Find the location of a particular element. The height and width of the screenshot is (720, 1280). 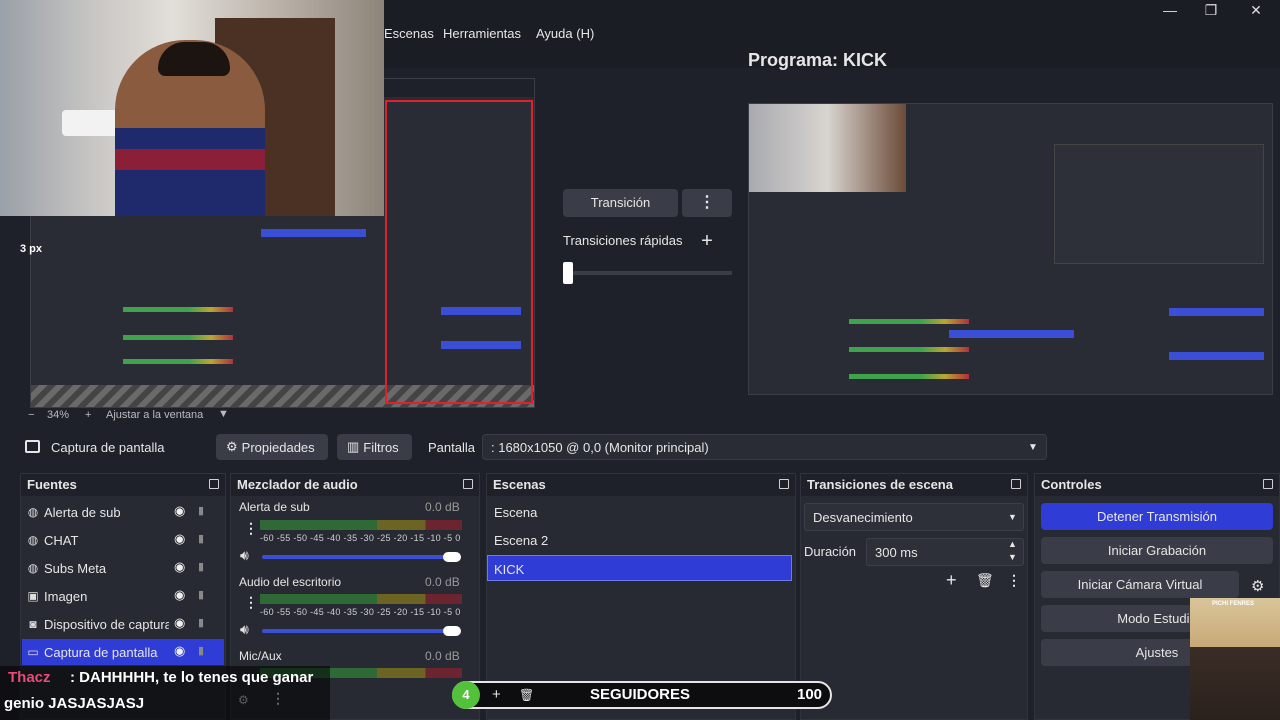

stop-streaming-button: Detener Transmisión is located at coordinates (1157, 516).